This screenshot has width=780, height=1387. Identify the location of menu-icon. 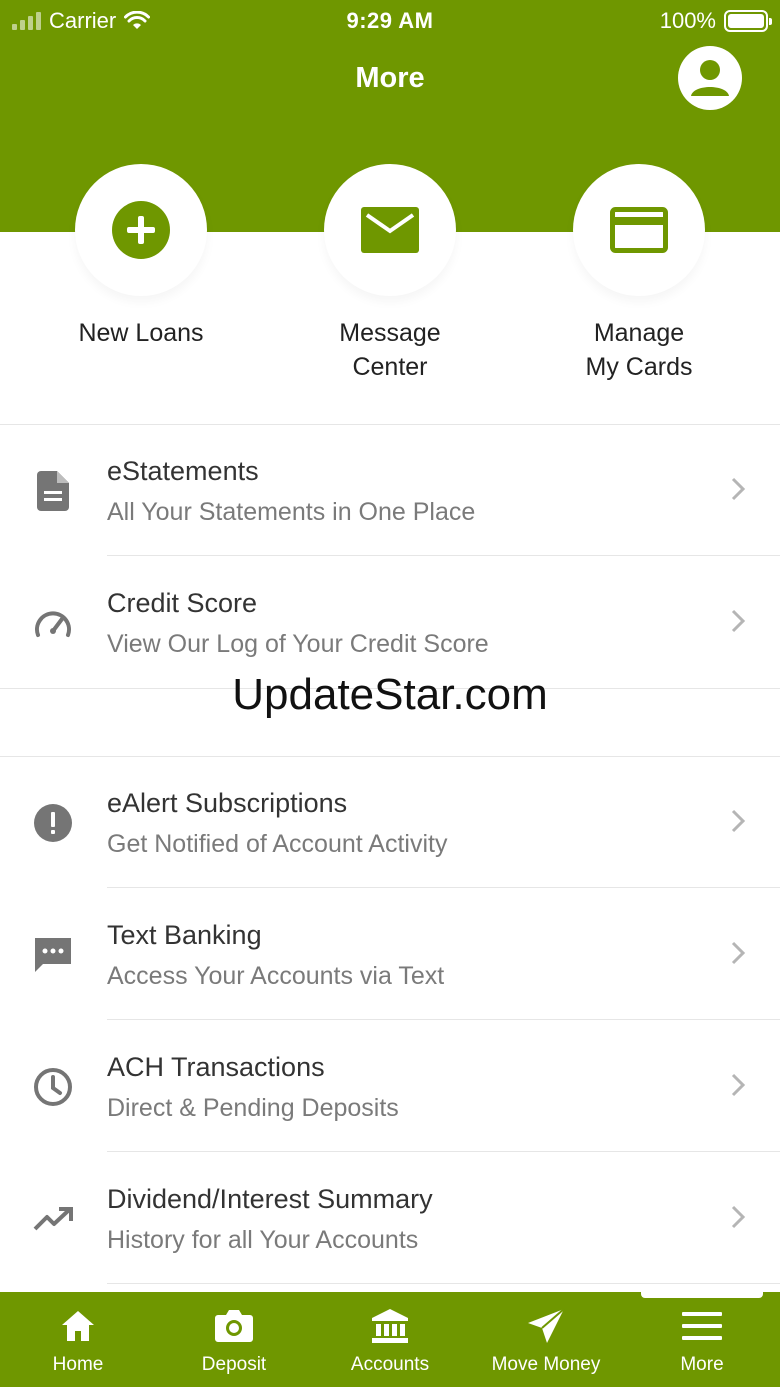
(702, 1326).